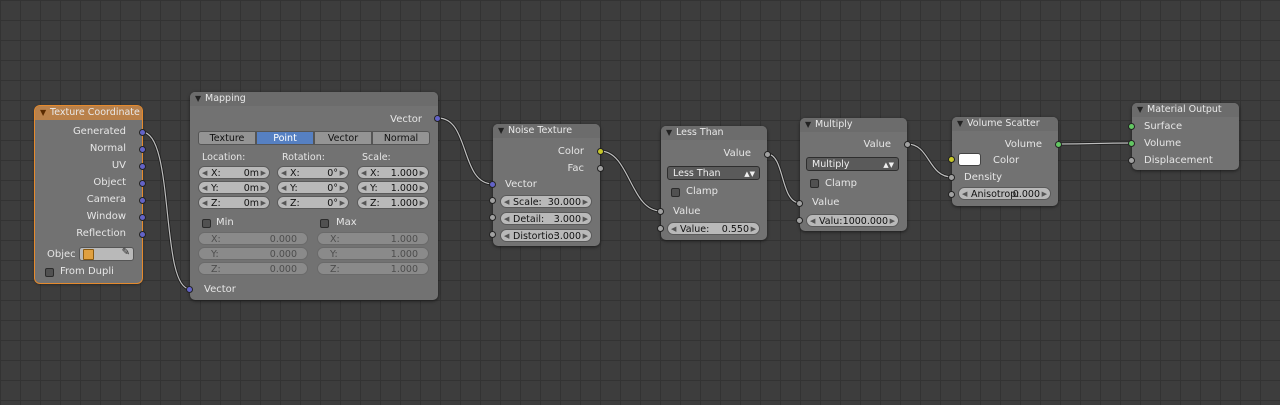  What do you see at coordinates (142, 166) in the screenshot?
I see `socket-uv-out` at bounding box center [142, 166].